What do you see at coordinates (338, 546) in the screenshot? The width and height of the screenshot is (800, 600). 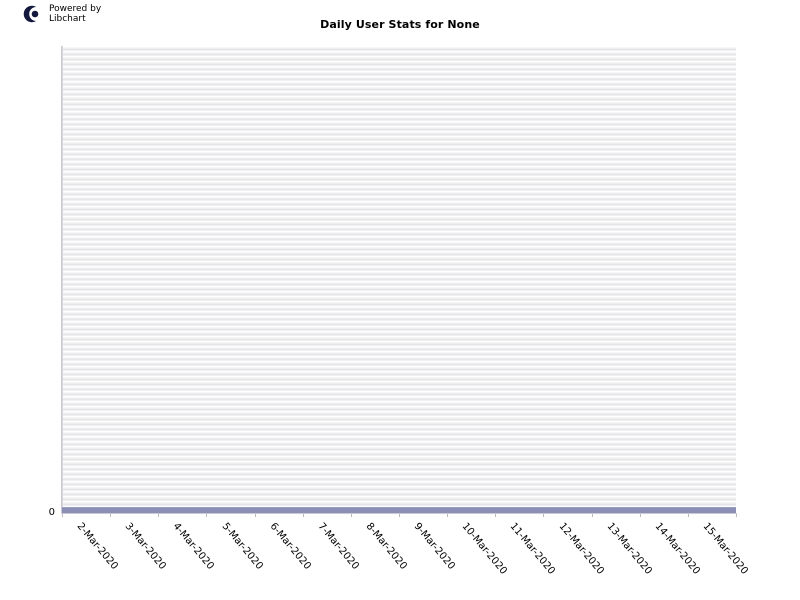 I see `x-axis-label-7-Mar-2020: 7-Mar-2020` at bounding box center [338, 546].